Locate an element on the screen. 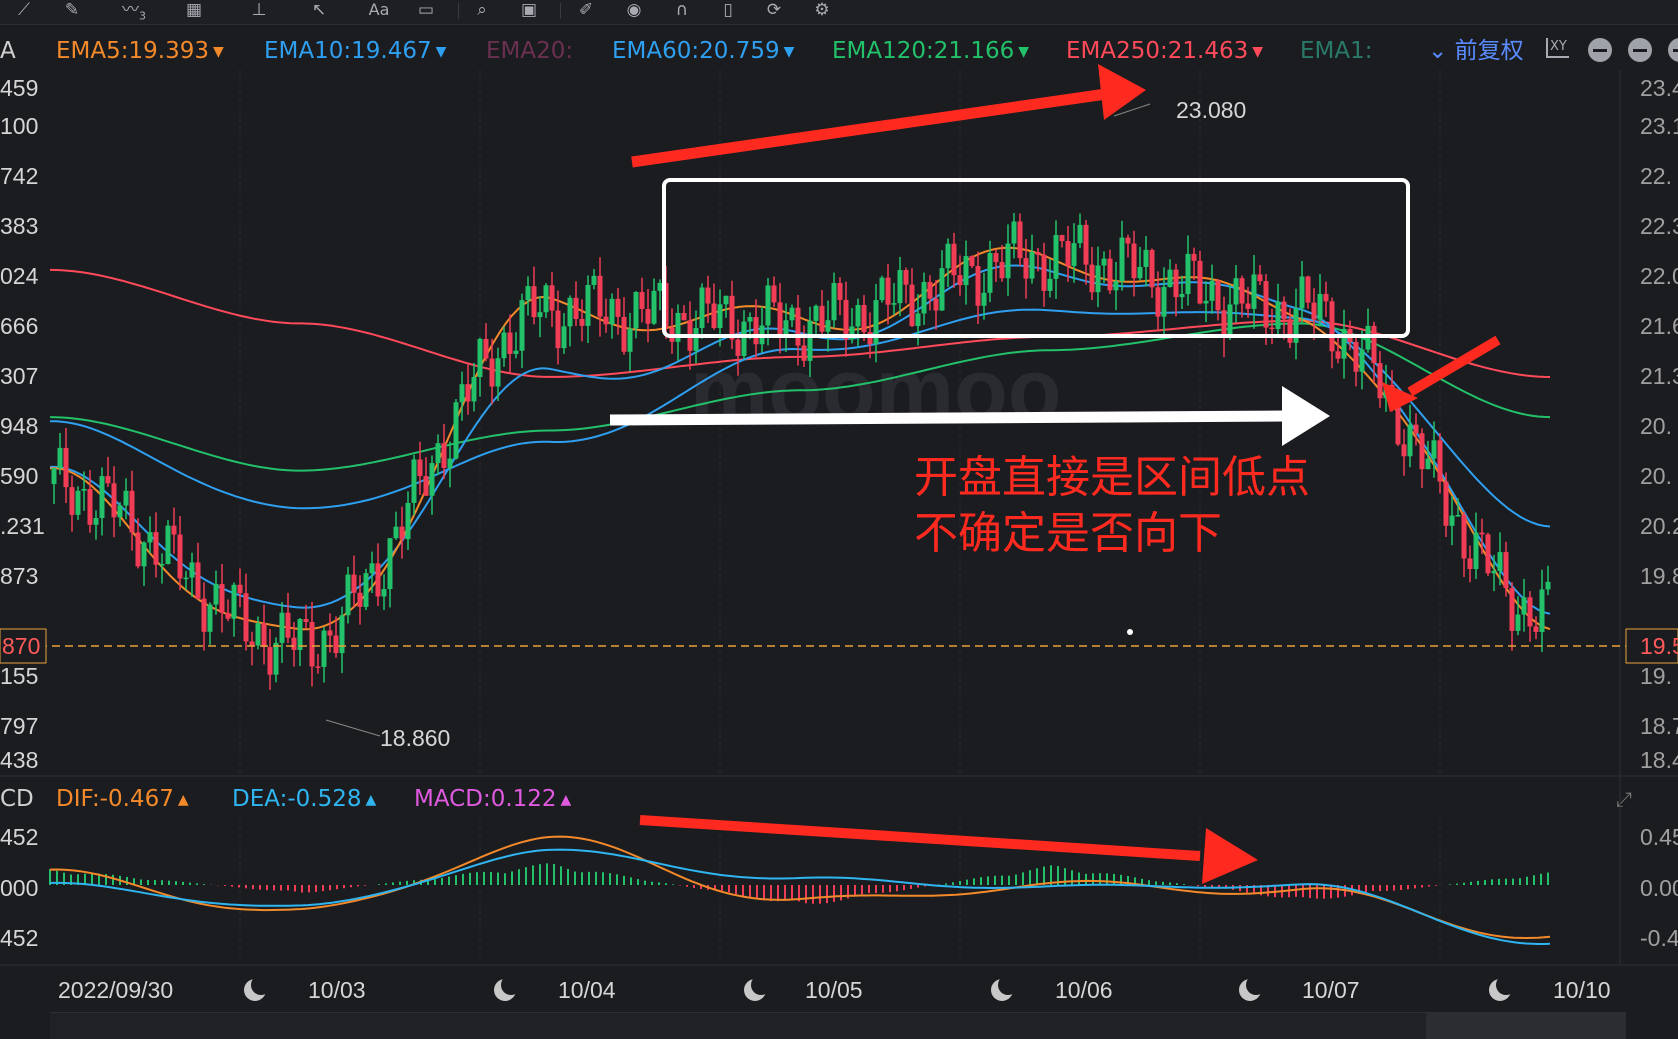 This screenshot has height=1039, width=1678. macd-tick-label: 0.45 is located at coordinates (1659, 837).